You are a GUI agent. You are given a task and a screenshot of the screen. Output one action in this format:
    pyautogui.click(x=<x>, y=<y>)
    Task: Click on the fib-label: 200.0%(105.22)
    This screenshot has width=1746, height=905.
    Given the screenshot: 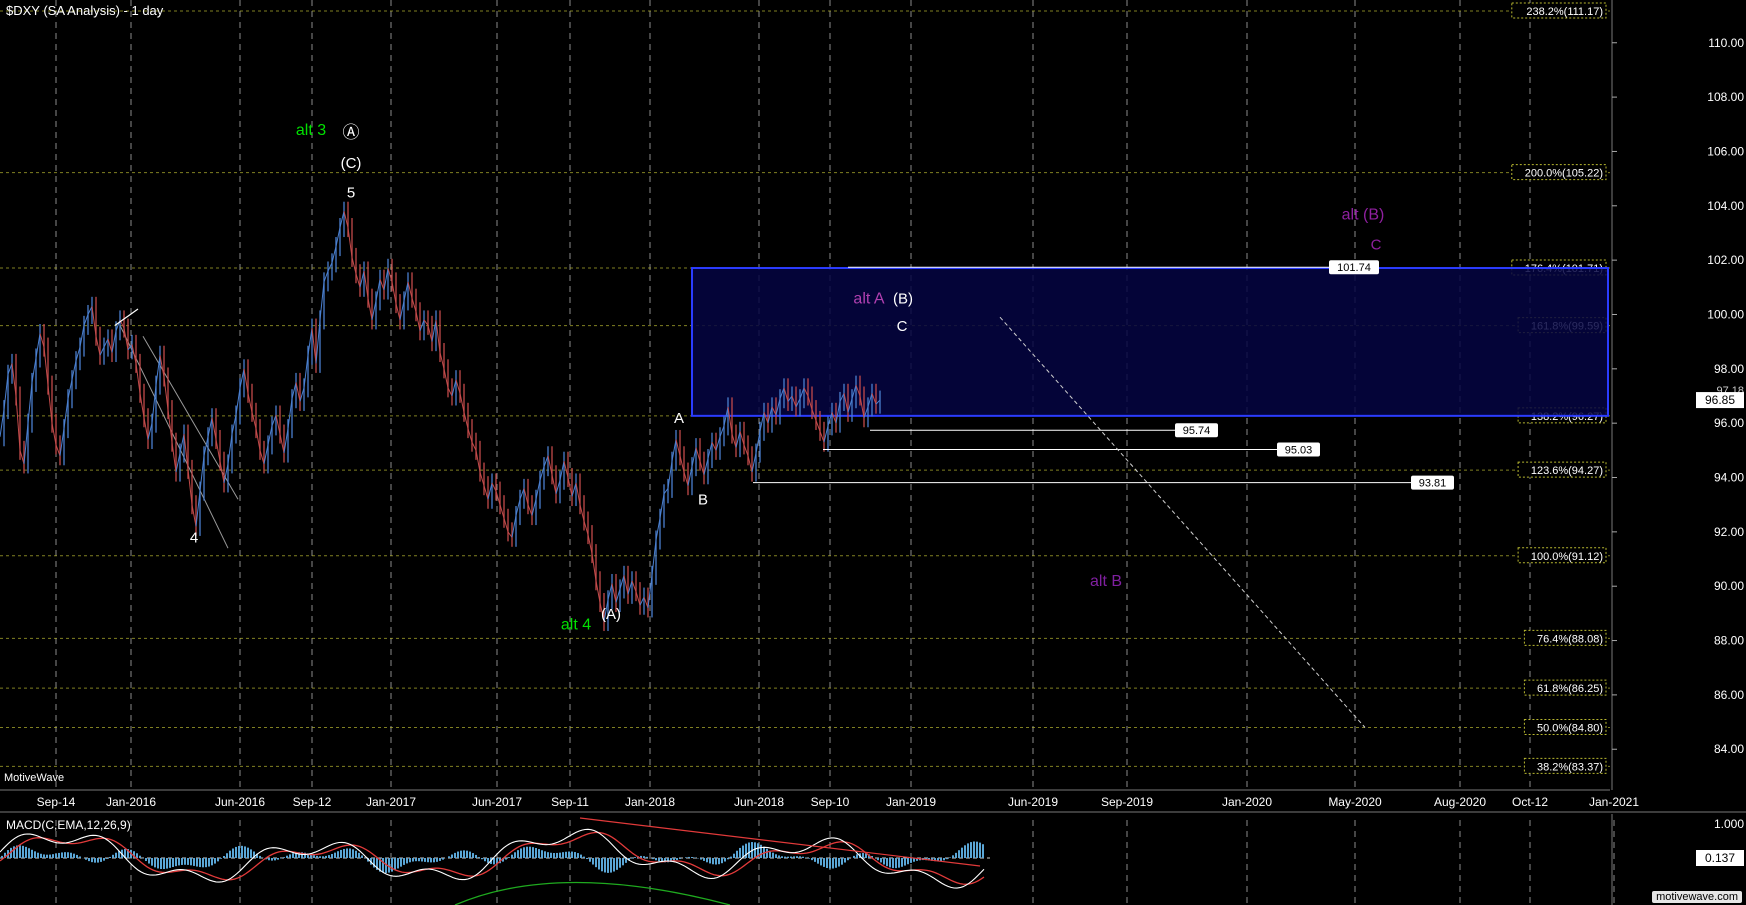 What is the action you would take?
    pyautogui.click(x=1564, y=174)
    